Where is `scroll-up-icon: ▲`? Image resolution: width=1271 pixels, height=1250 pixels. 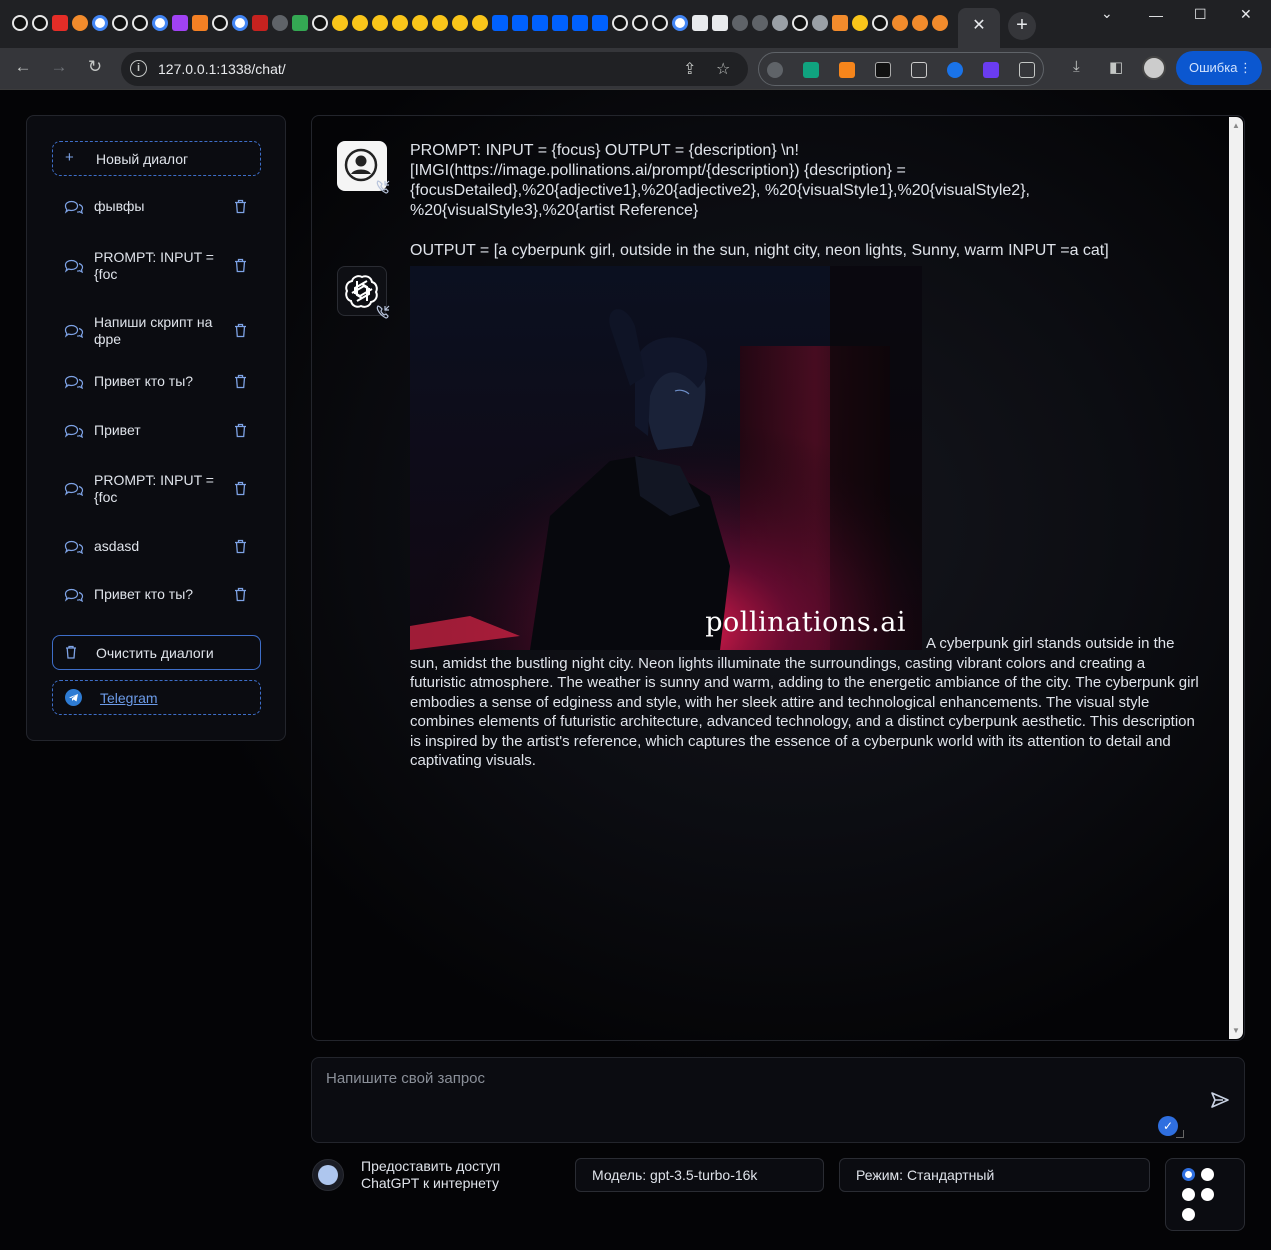
scroll-up-icon: ▲ is located at coordinates (1236, 125).